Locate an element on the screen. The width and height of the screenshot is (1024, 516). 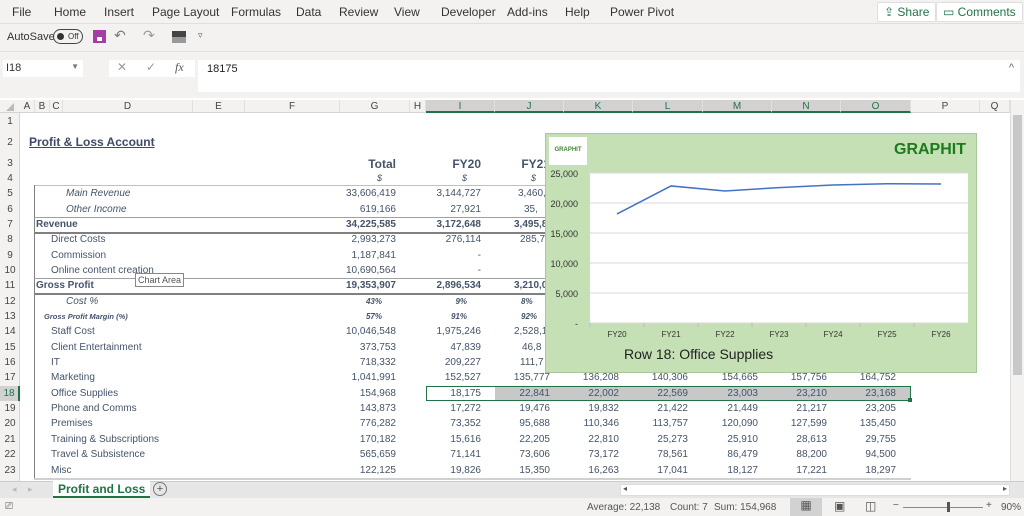
row-header-3: 3 is located at coordinates (10, 163).